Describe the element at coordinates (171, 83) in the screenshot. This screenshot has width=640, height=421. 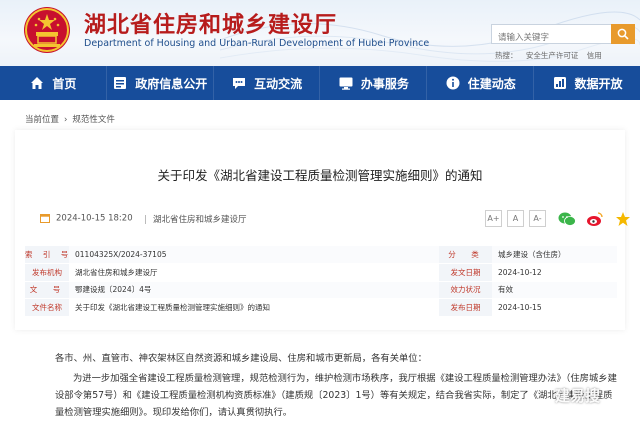
I see `nav-item-label: 政府信息公开` at that location.